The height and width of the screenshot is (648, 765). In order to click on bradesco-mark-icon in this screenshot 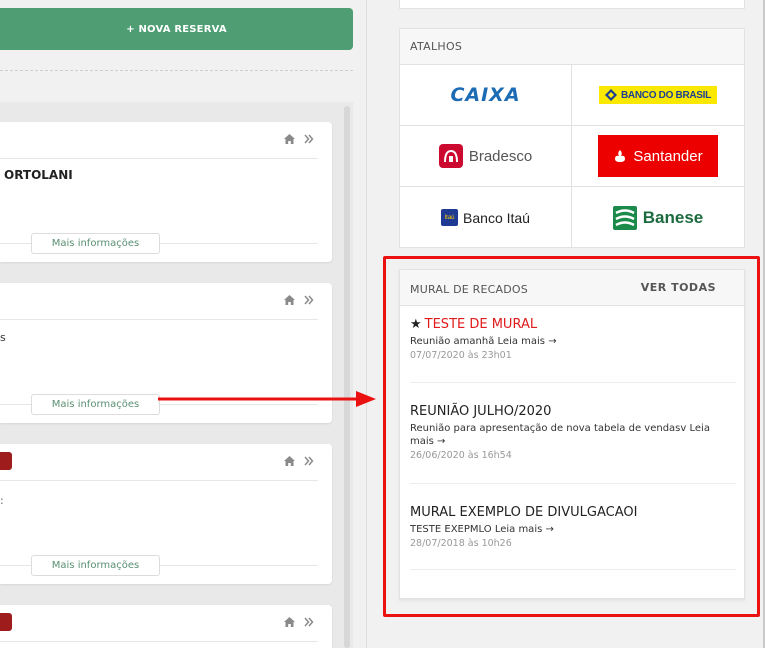, I will do `click(450, 156)`.